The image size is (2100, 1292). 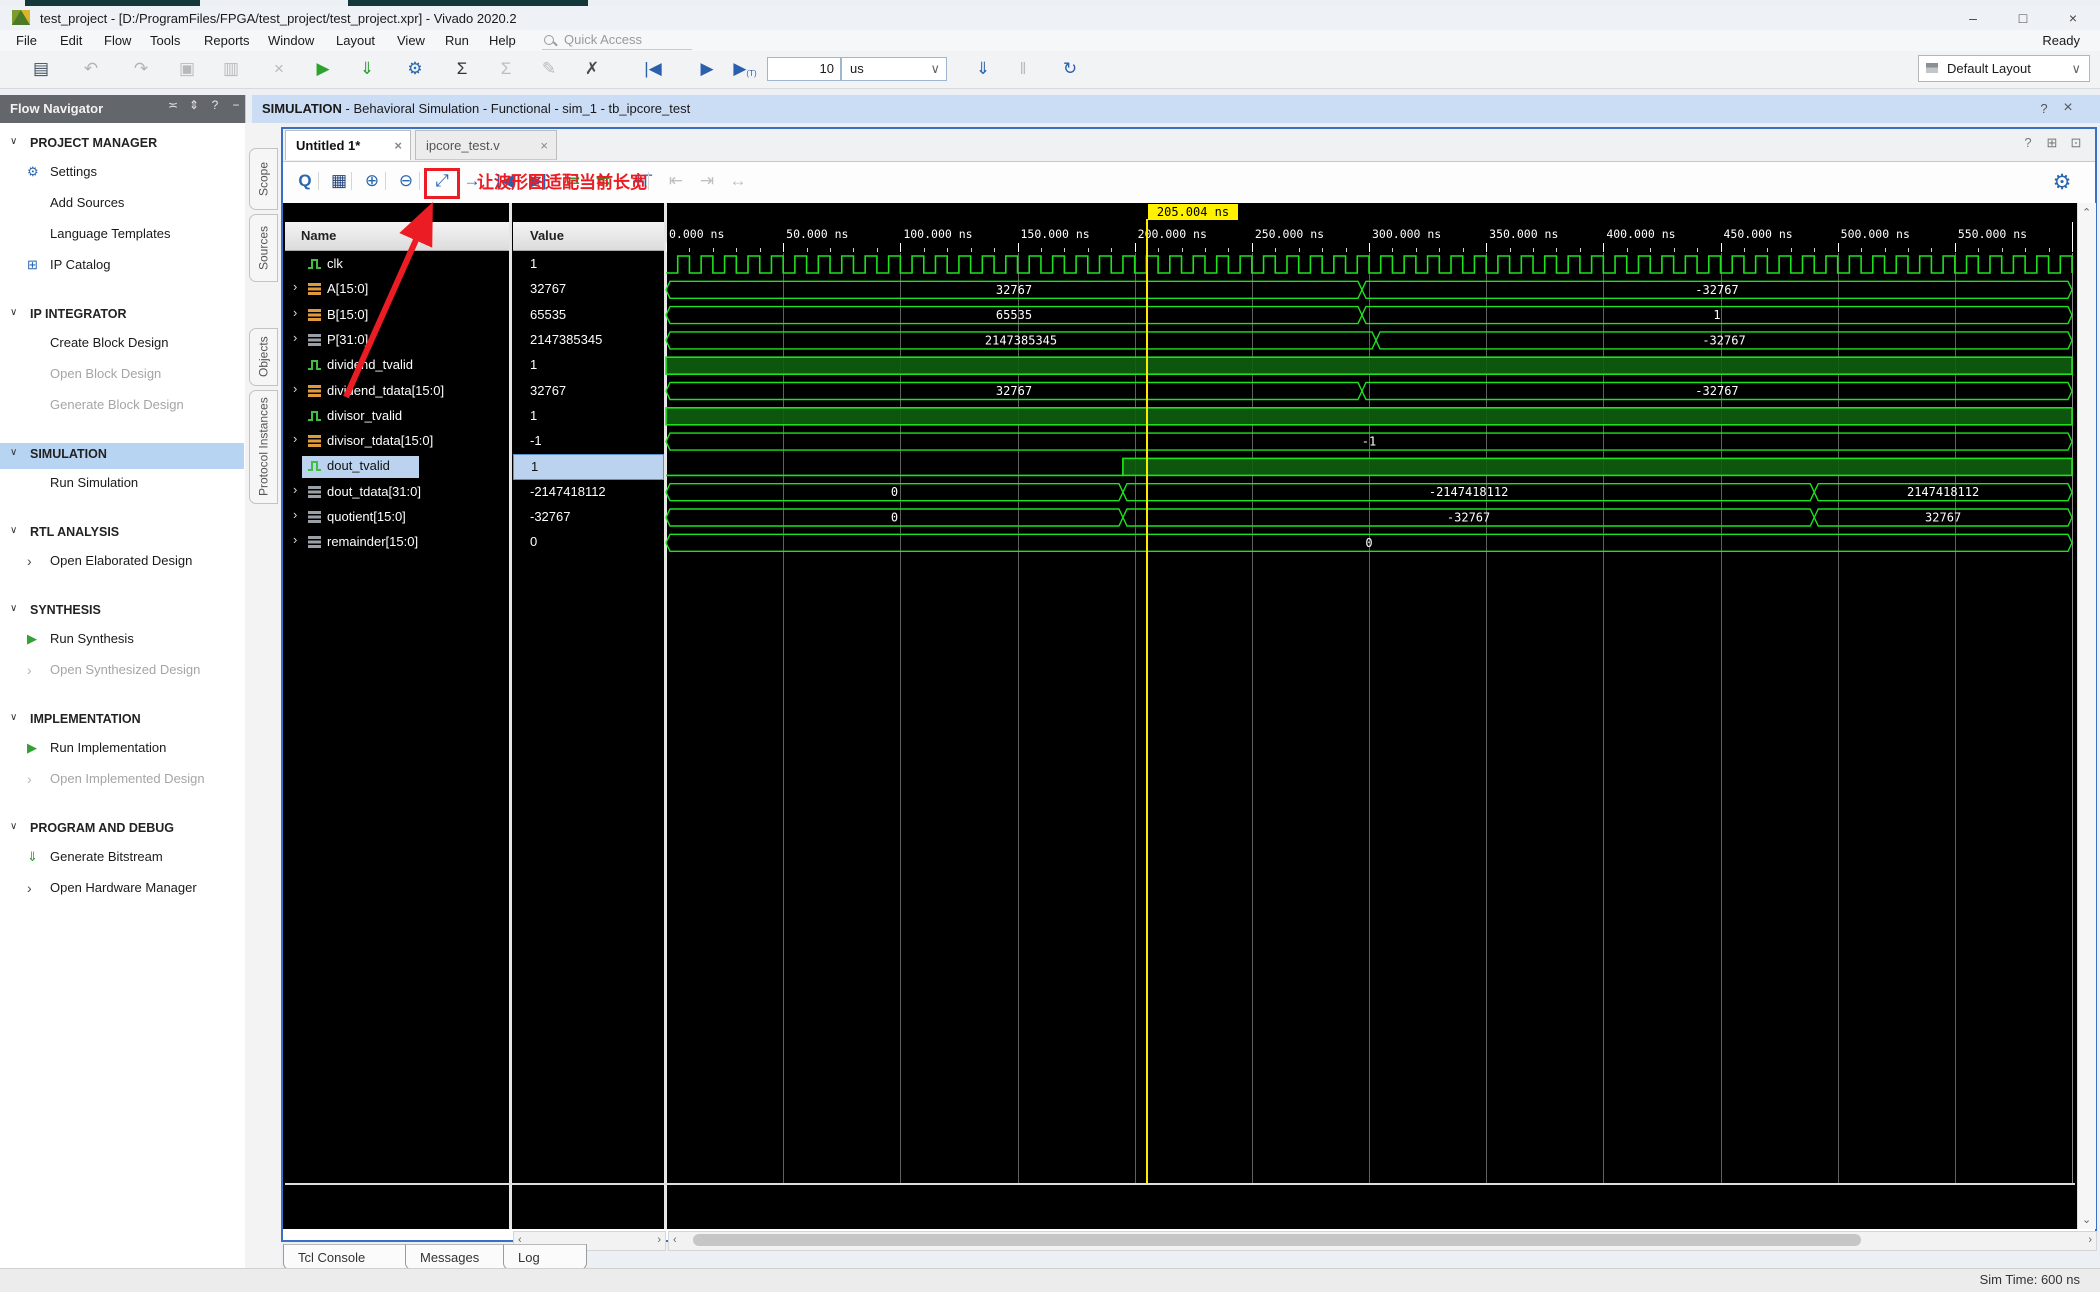 I want to click on help-icon: ?, so click(x=2028, y=143).